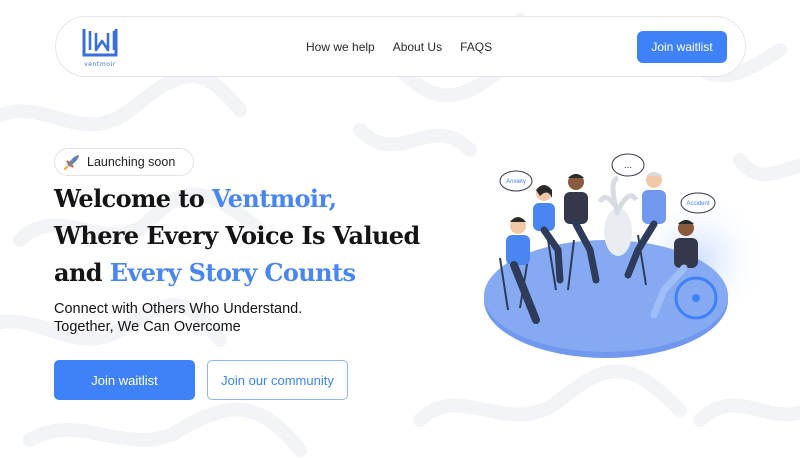 The image size is (800, 458). I want to click on title-line-3: and Every Story Counts, so click(254, 272).